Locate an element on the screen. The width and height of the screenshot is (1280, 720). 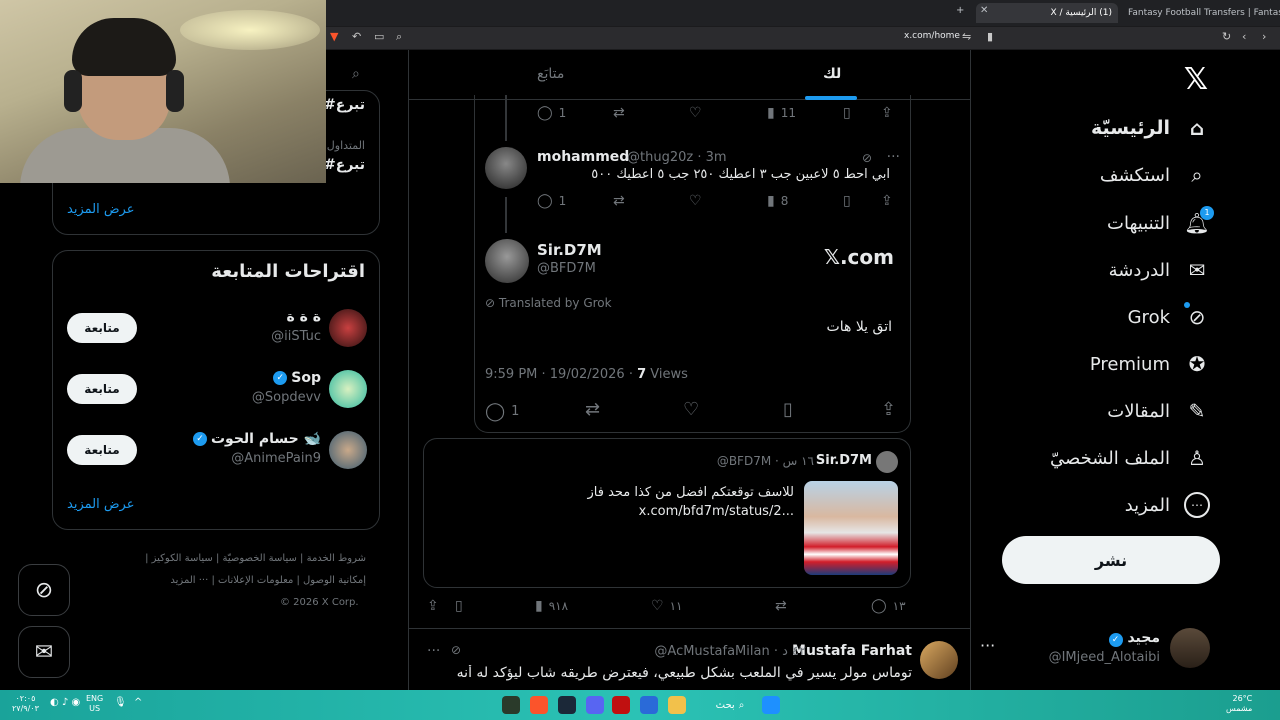
next-author-name: Mustafa Farhat is located at coordinates (852, 651).